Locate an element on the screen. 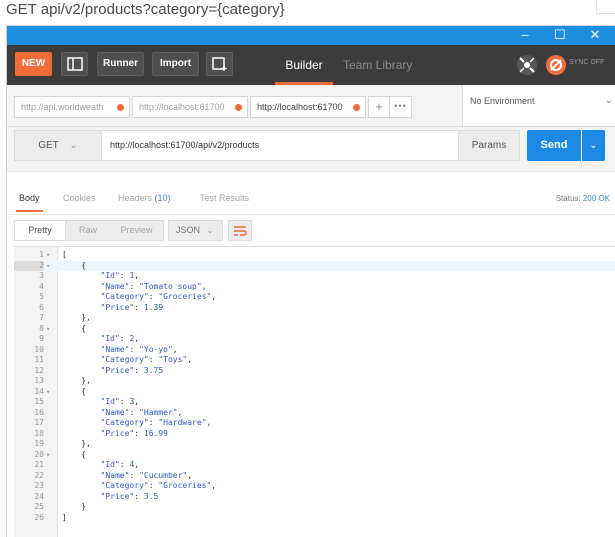 The image size is (615, 537). line-number: 4 is located at coordinates (41, 286).